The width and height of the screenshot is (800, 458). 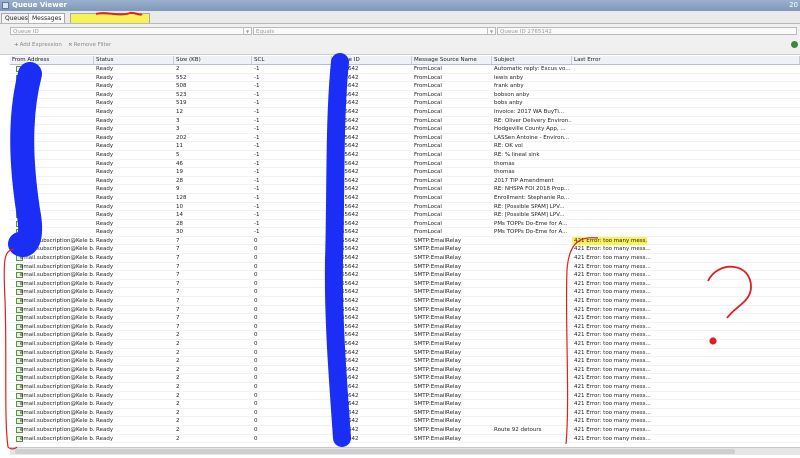 What do you see at coordinates (729, 292) in the screenshot?
I see `question-mark-stroke` at bounding box center [729, 292].